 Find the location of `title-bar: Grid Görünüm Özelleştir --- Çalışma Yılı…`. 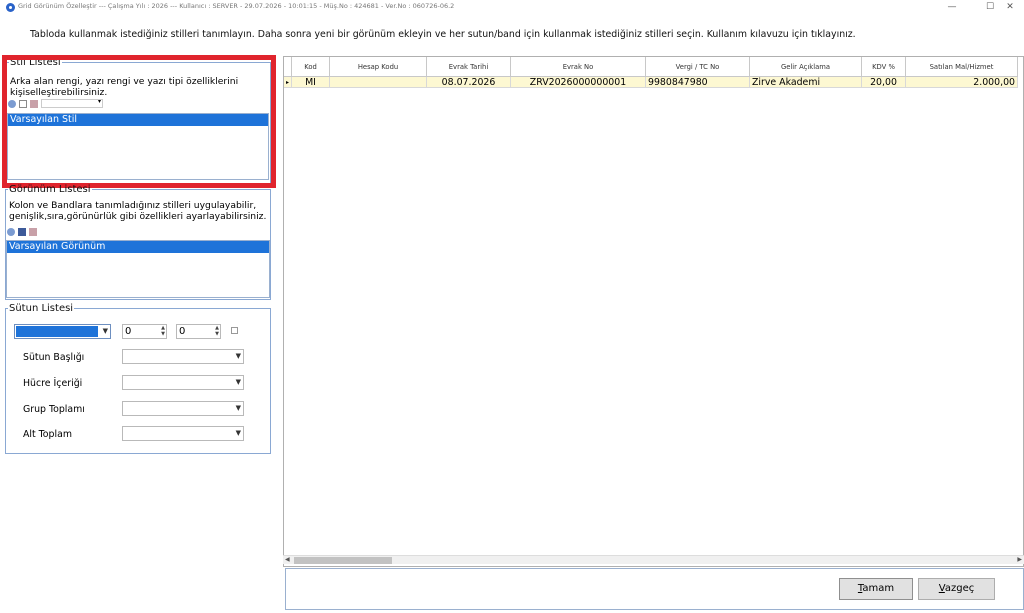

title-bar: Grid Görünüm Özelleştir --- Çalışma Yılı… is located at coordinates (512, 8).